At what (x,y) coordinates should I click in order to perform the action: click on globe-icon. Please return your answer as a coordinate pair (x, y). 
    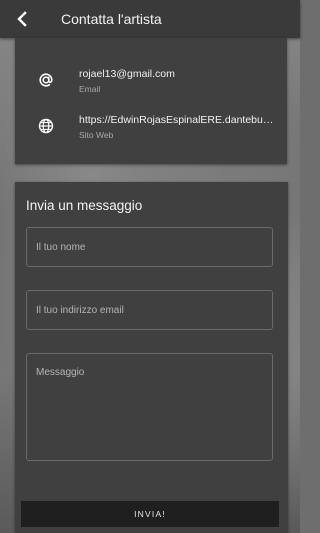
    Looking at the image, I should click on (46, 126).